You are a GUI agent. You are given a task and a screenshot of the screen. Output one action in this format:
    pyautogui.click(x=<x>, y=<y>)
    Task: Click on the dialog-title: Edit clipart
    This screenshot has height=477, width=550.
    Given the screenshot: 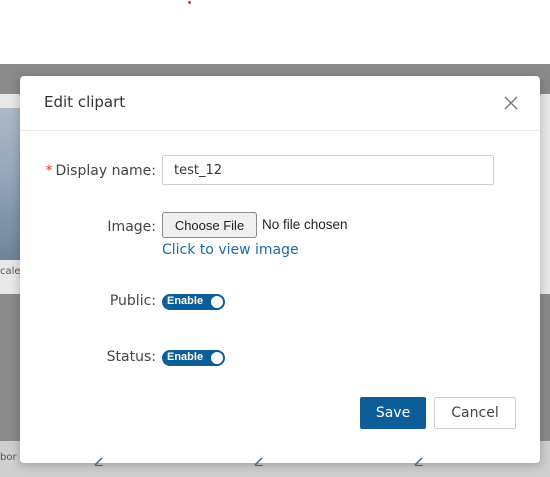 What is the action you would take?
    pyautogui.click(x=85, y=102)
    